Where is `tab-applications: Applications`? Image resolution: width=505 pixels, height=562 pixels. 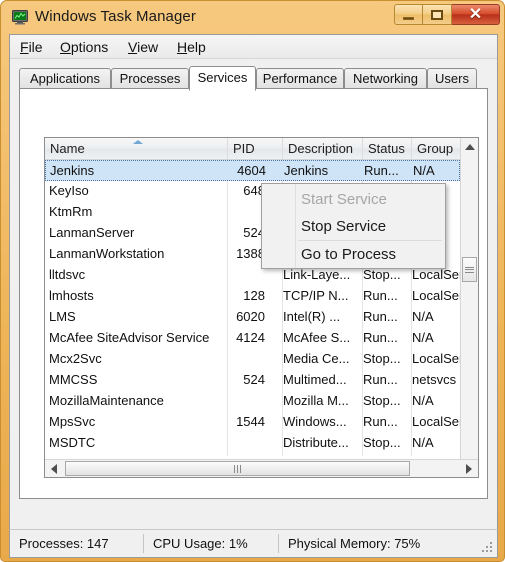
tab-applications: Applications is located at coordinates (65, 78).